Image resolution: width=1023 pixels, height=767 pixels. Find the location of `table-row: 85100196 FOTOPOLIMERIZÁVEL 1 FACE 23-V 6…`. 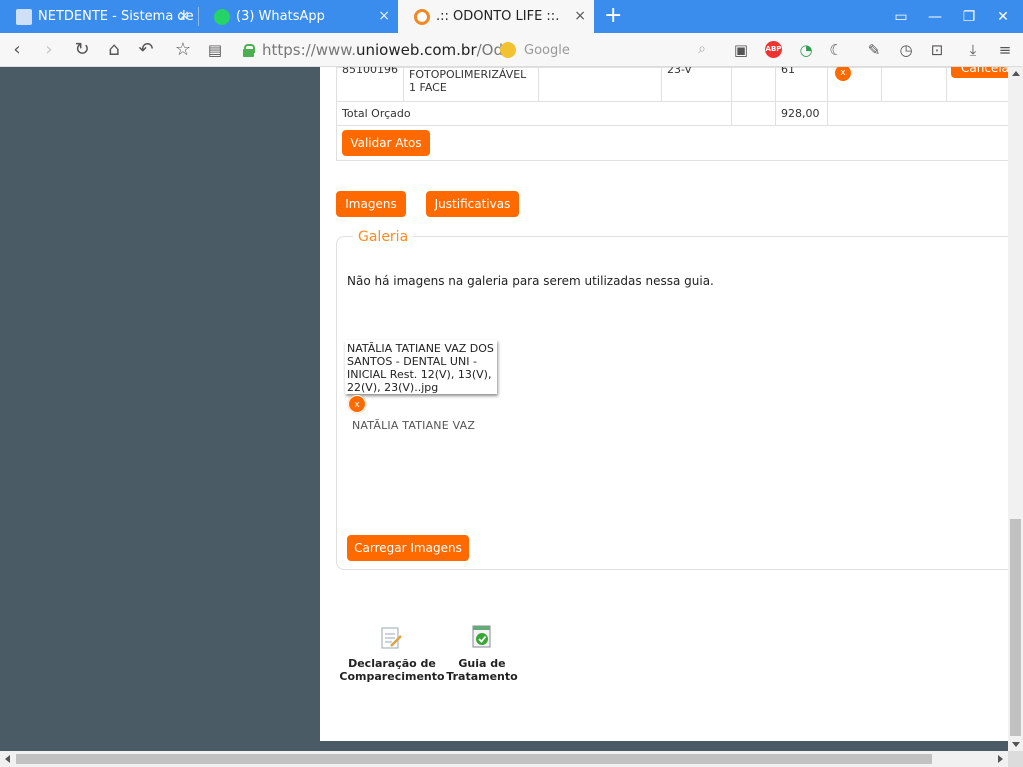

table-row: 85100196 FOTOPOLIMERIZÁVEL 1 FACE 23-V 6… is located at coordinates (672, 84).